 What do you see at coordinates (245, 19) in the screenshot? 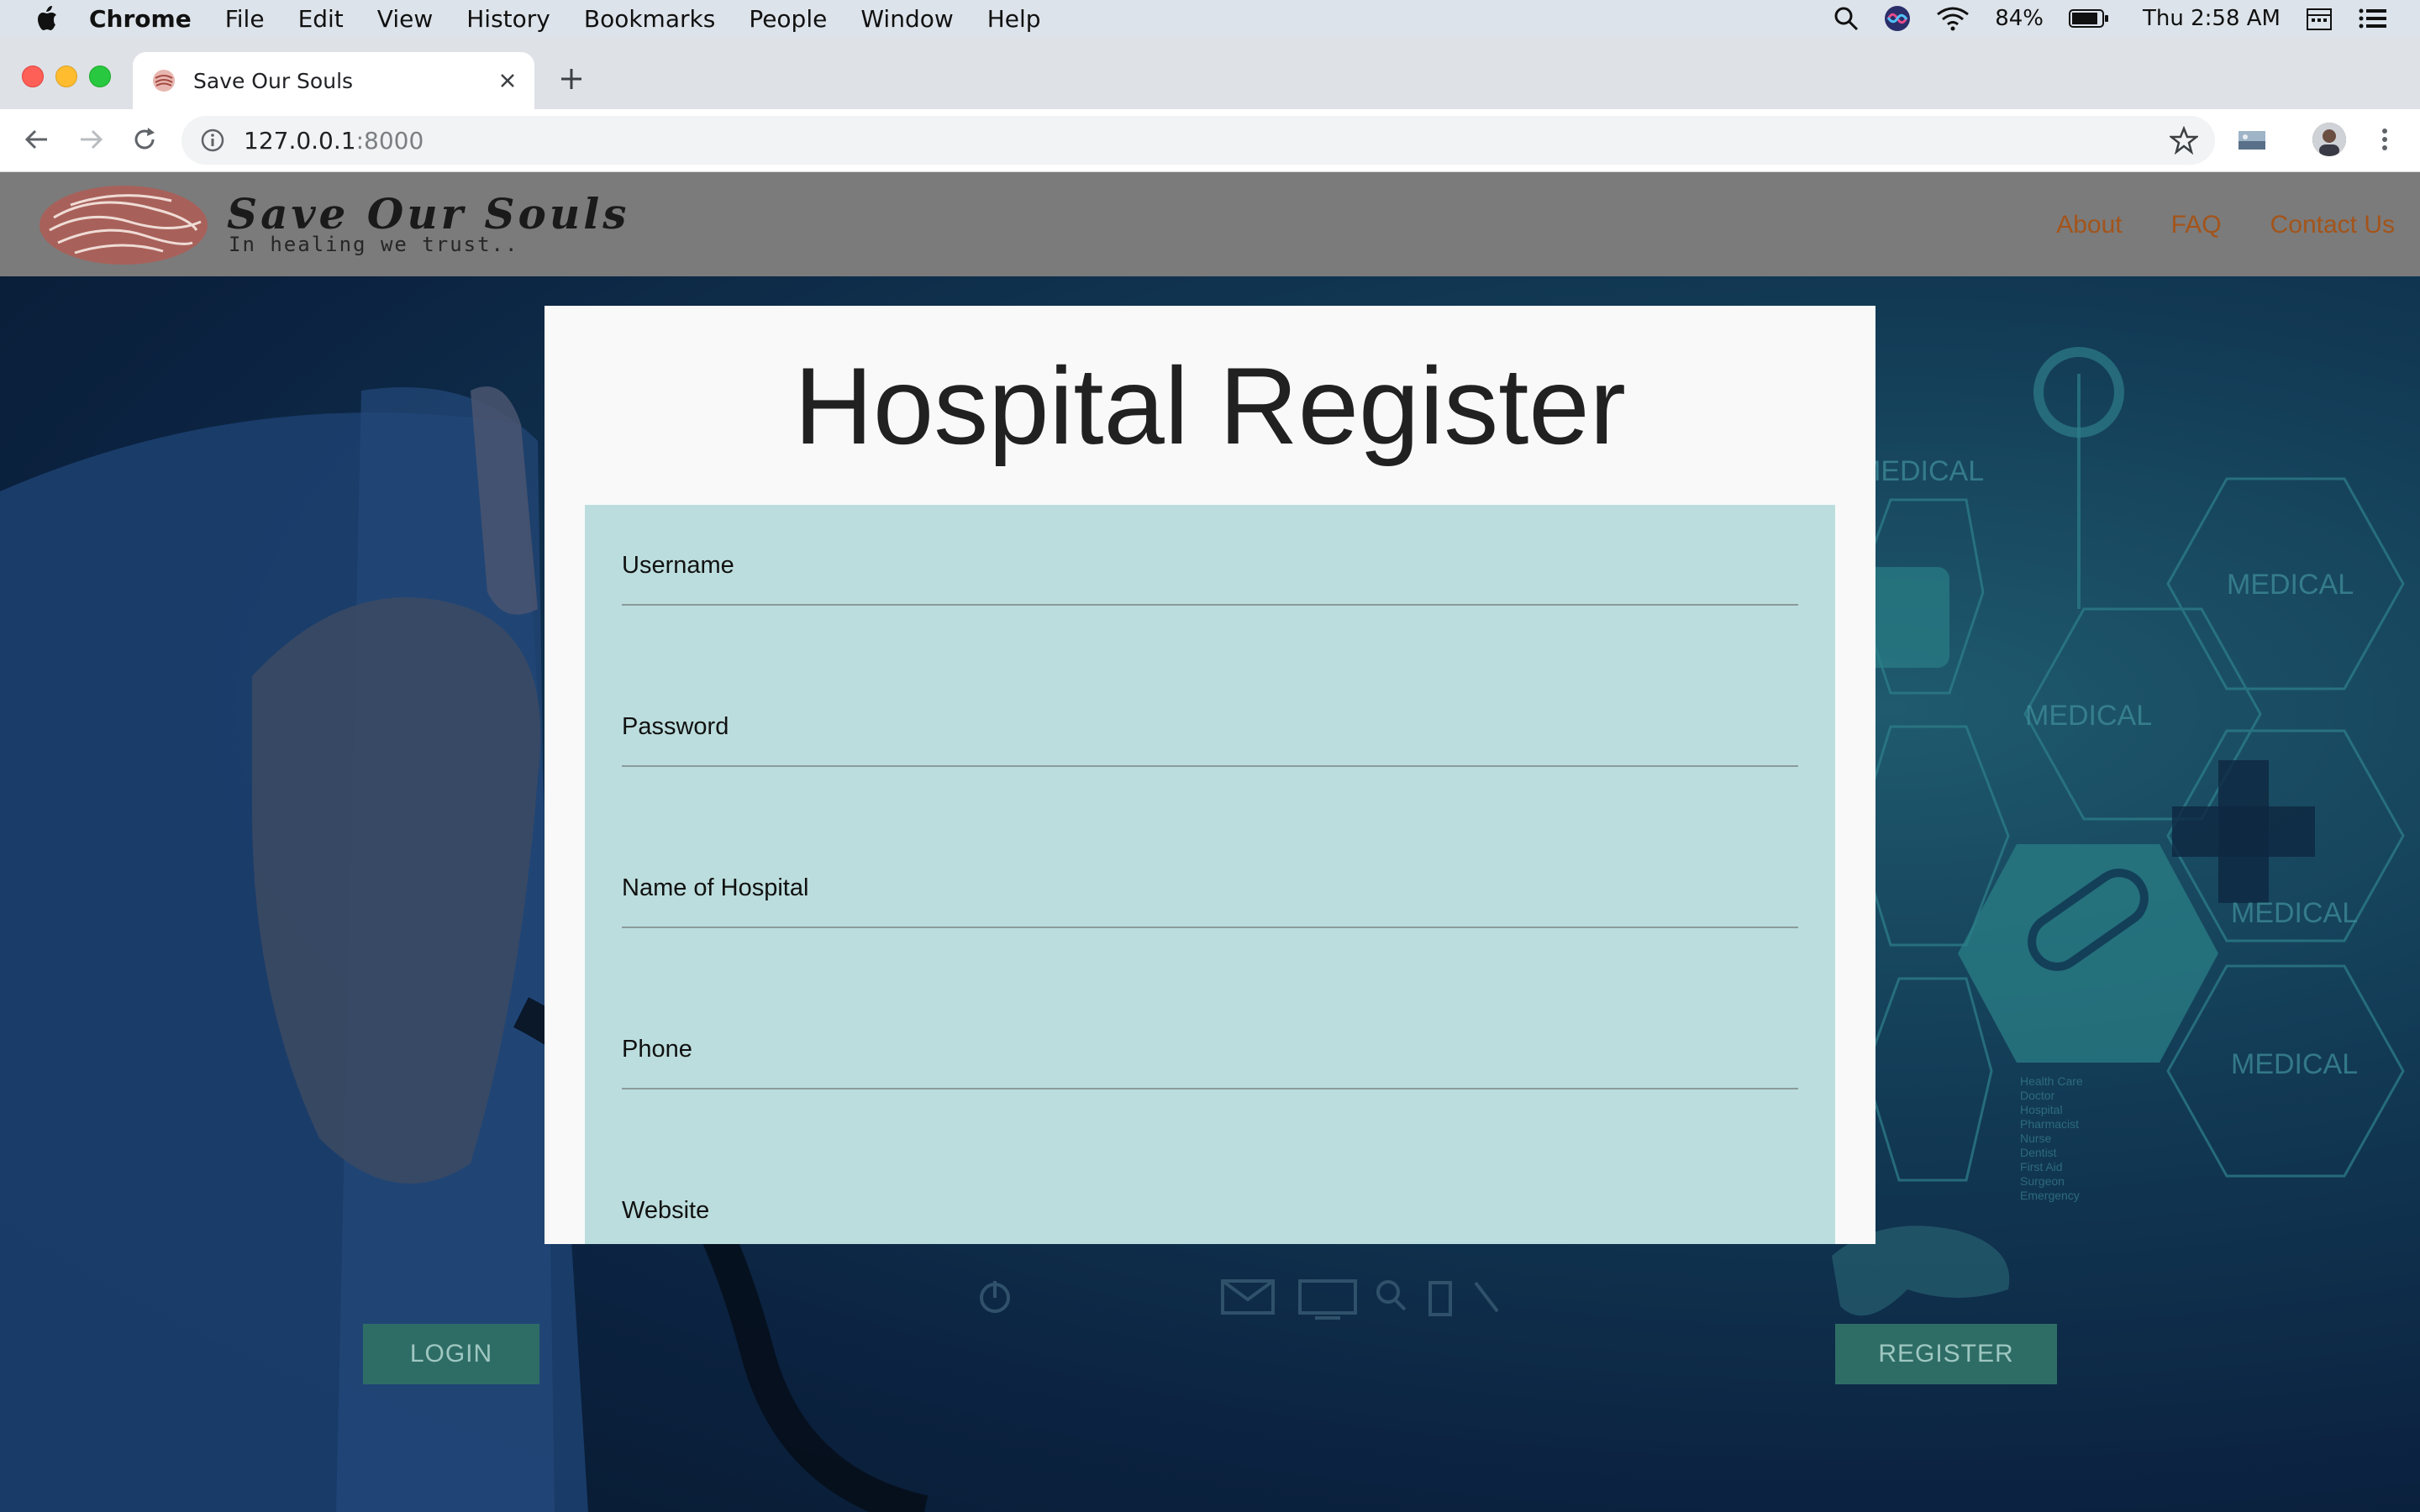
I see `menu-file: File` at bounding box center [245, 19].